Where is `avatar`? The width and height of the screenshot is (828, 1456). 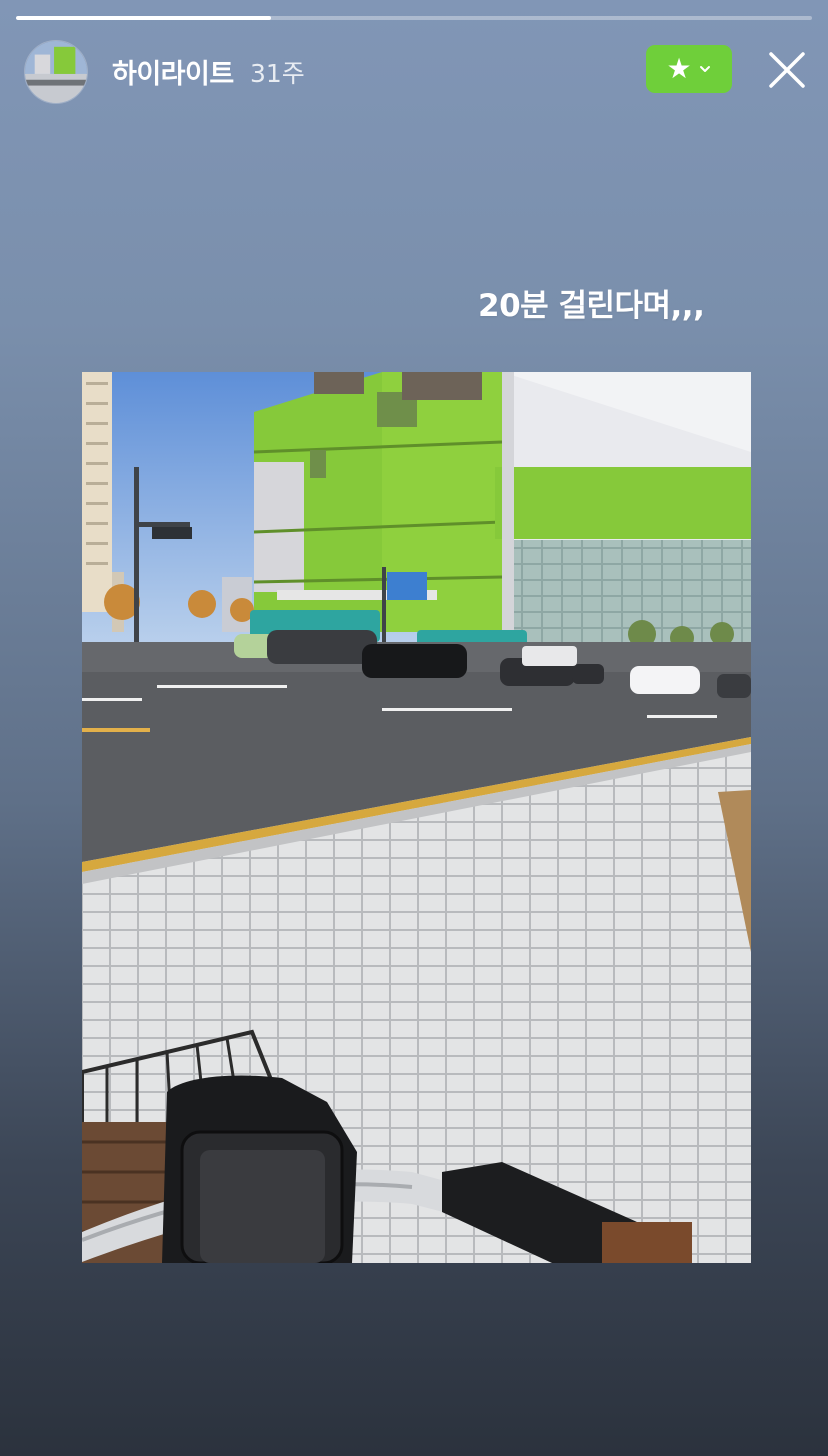
avatar is located at coordinates (56, 72).